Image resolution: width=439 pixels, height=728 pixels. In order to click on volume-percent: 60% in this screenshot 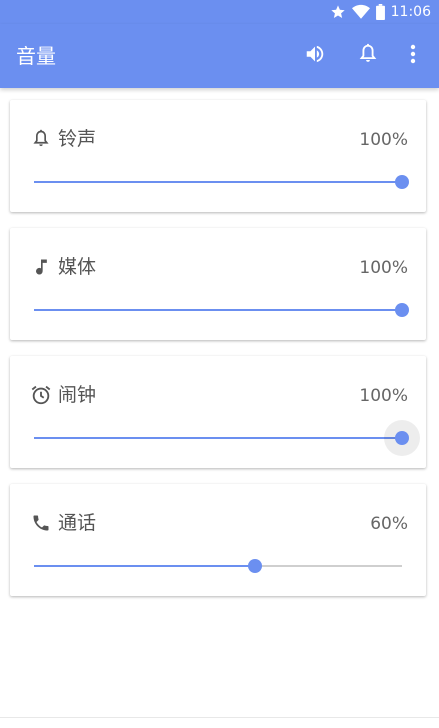, I will do `click(389, 524)`.